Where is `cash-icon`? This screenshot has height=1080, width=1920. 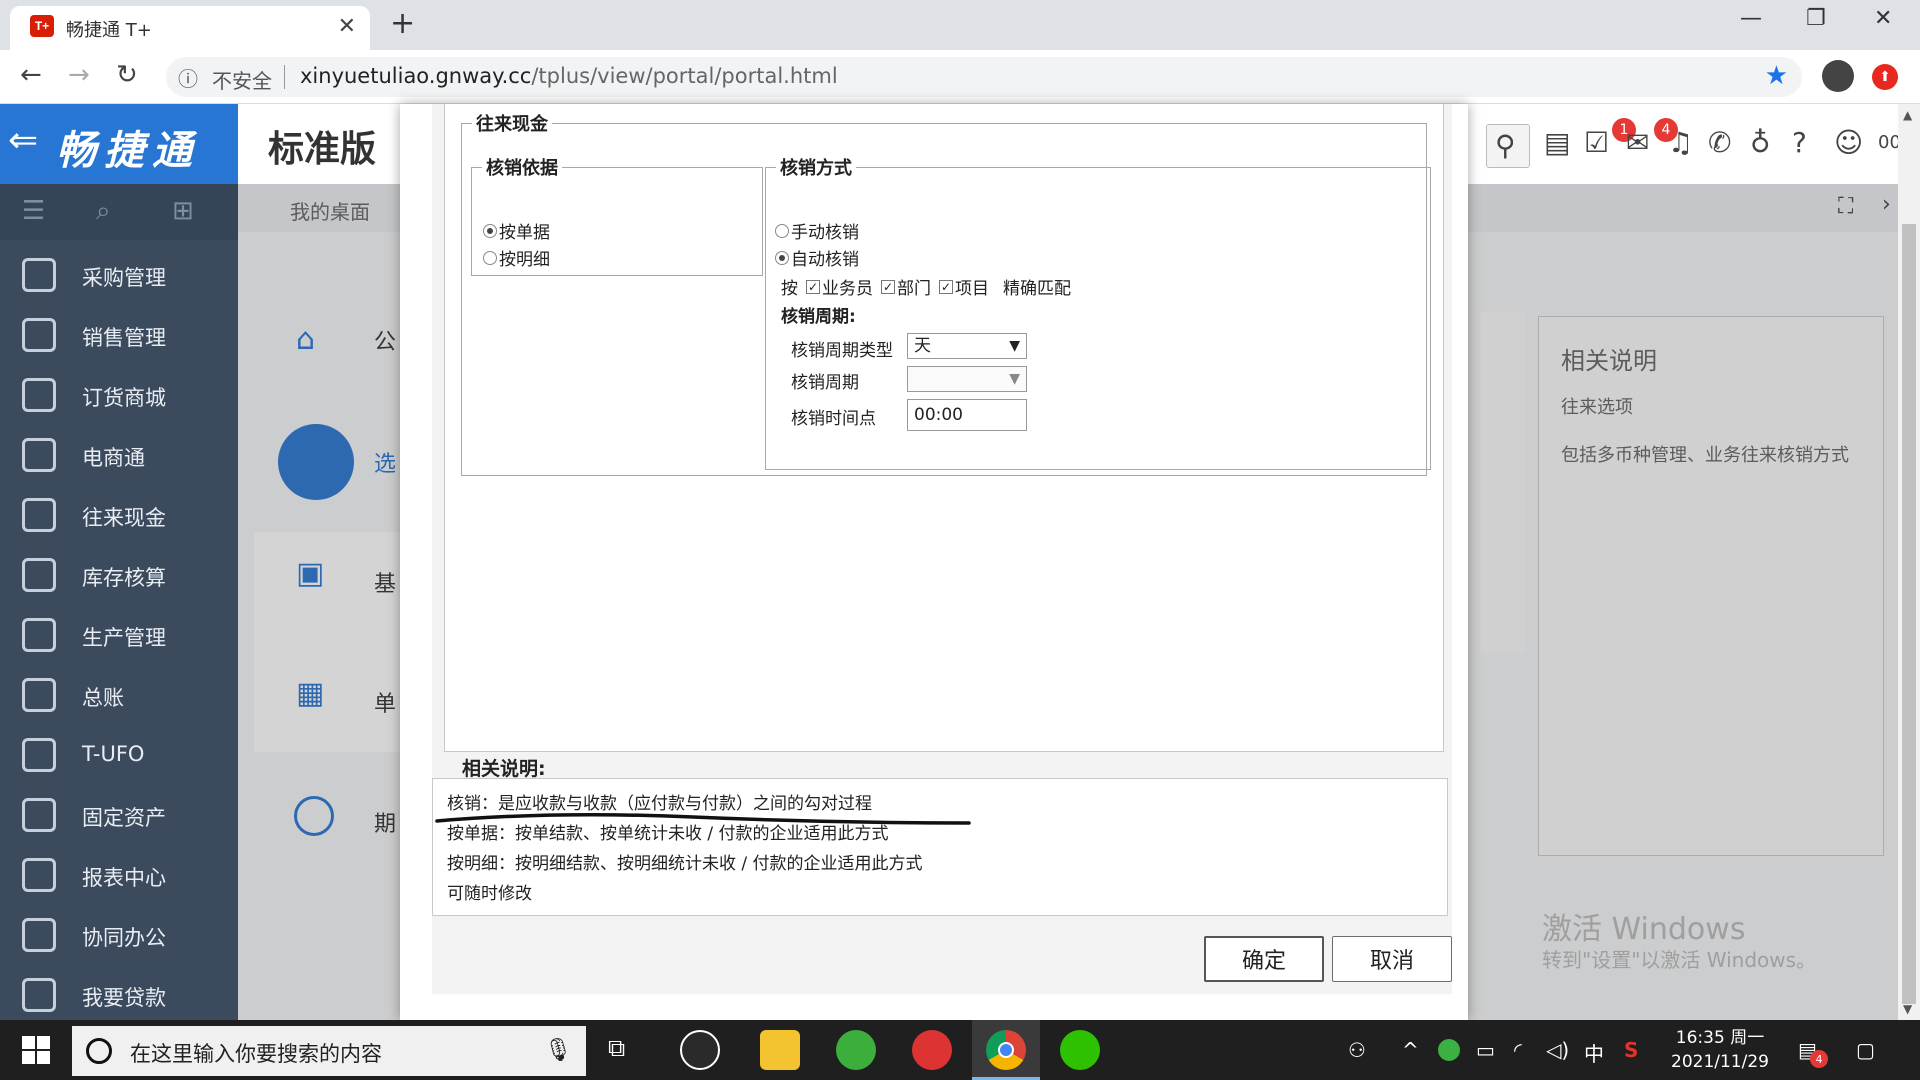
cash-icon is located at coordinates (39, 515).